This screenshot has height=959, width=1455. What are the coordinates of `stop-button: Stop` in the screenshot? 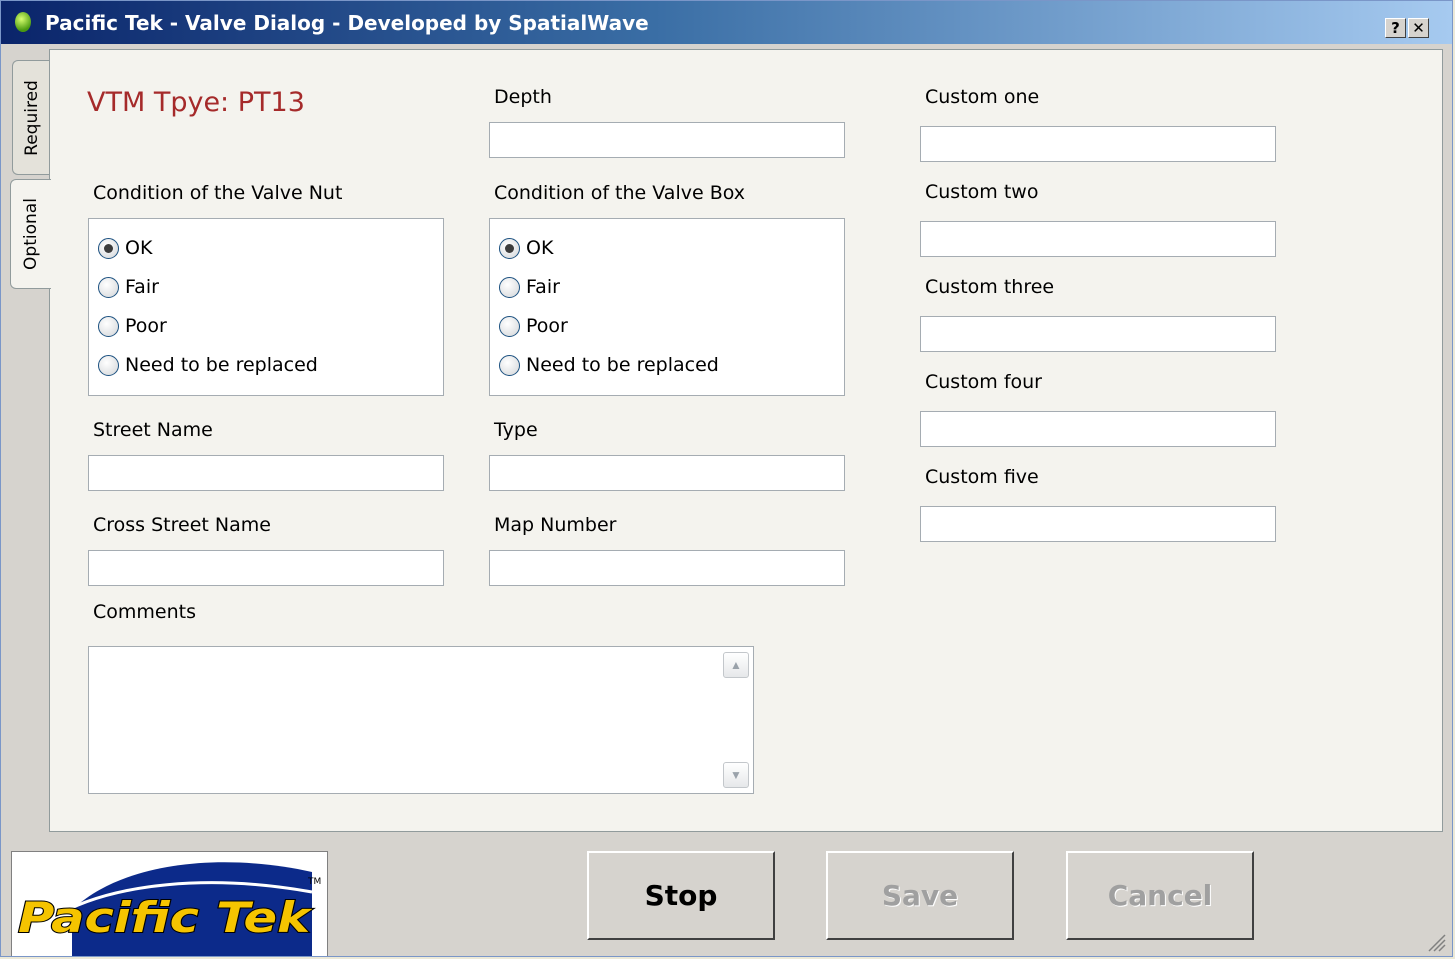 It's located at (681, 895).